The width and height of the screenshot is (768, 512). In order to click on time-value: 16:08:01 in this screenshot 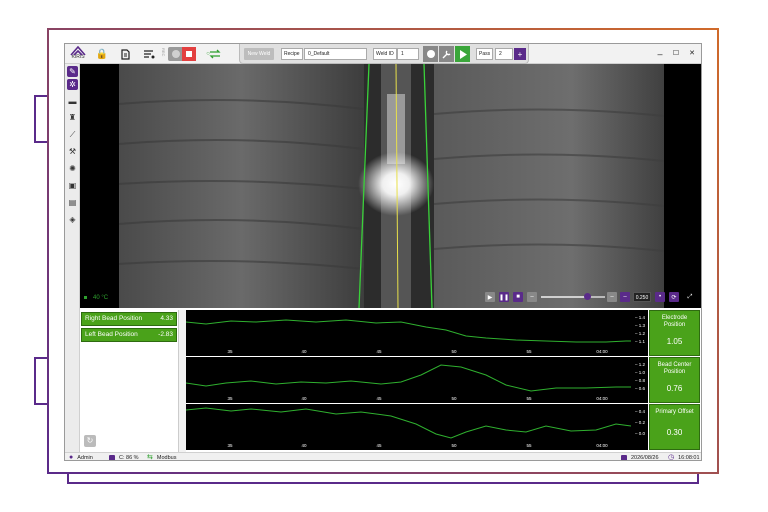, I will do `click(689, 458)`.